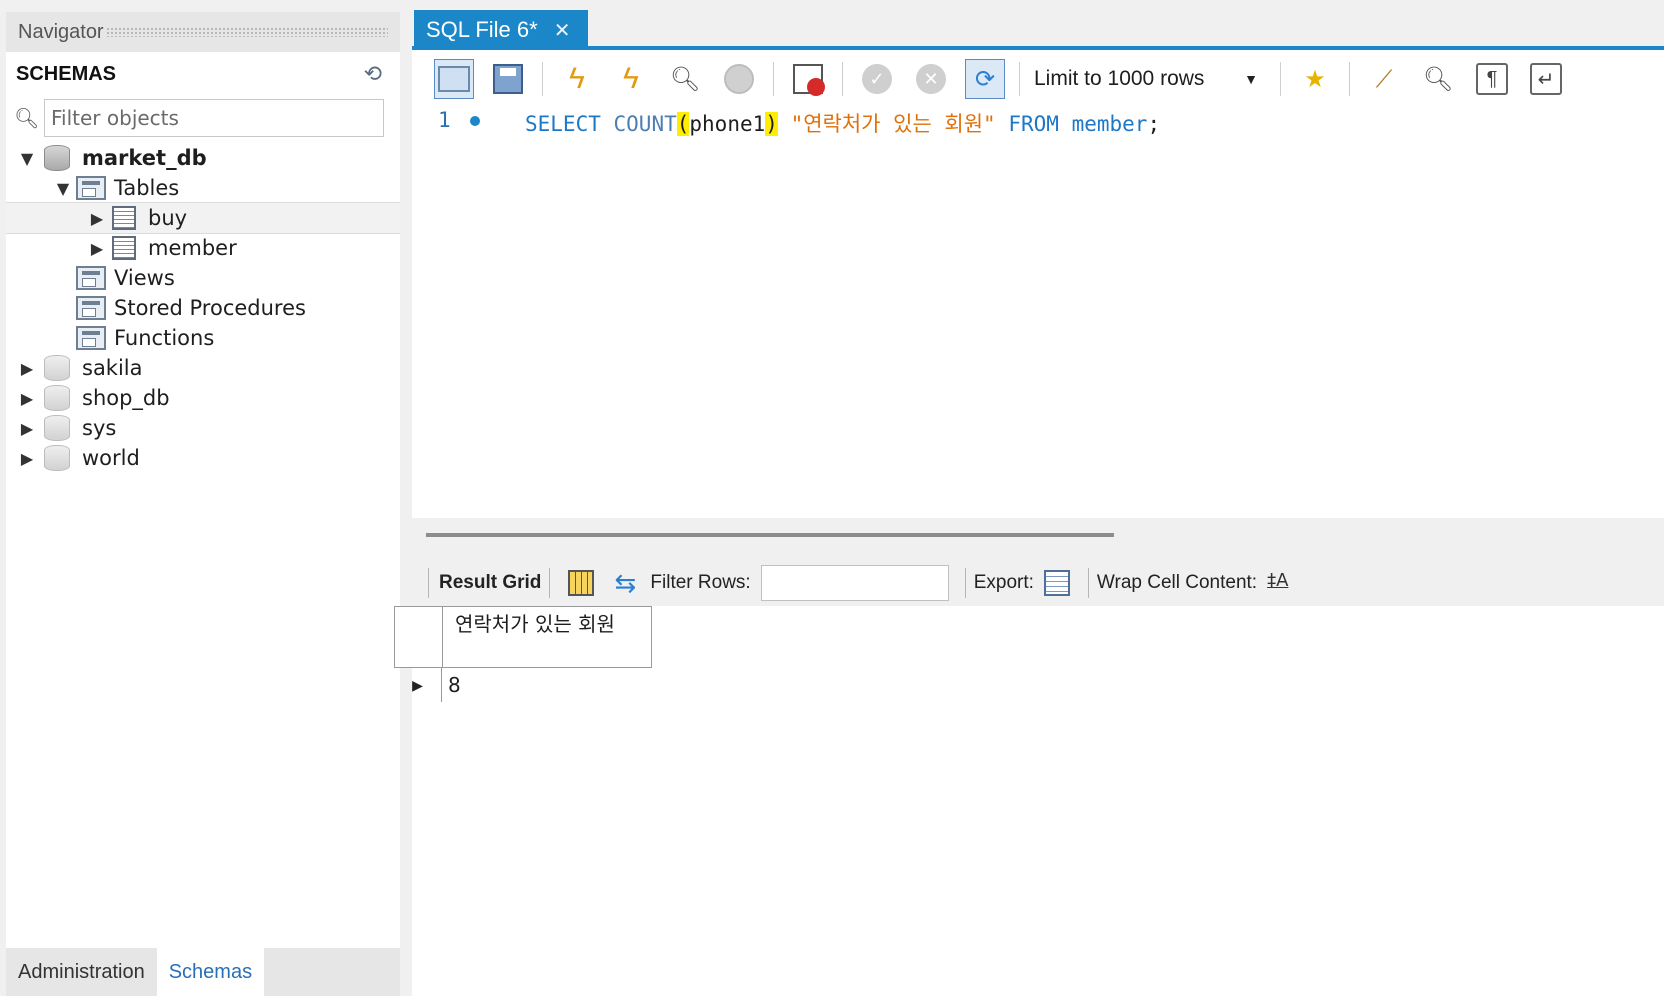 The width and height of the screenshot is (1664, 996). What do you see at coordinates (373, 74) in the screenshot?
I see `refresh-schemas-icon: ⟲` at bounding box center [373, 74].